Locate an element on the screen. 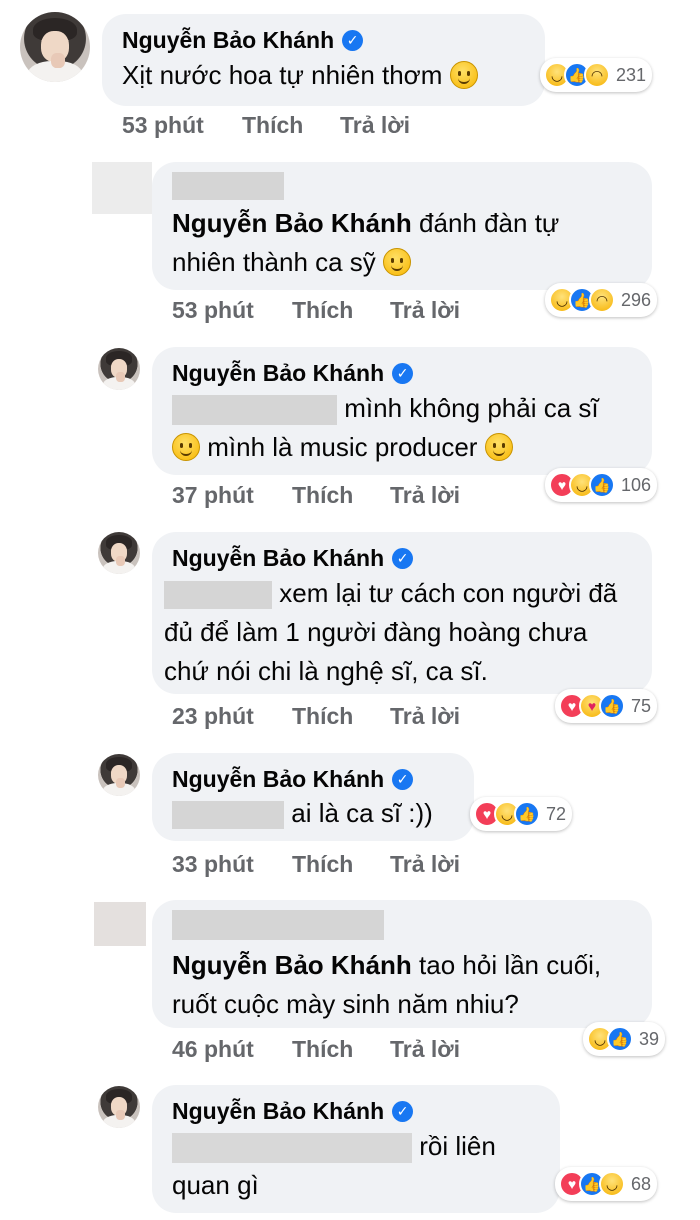 This screenshot has width=700, height=1220. comment-bubble: Nguyễn Bảo Khánh ✓ rồi liên quan gì is located at coordinates (356, 1149).